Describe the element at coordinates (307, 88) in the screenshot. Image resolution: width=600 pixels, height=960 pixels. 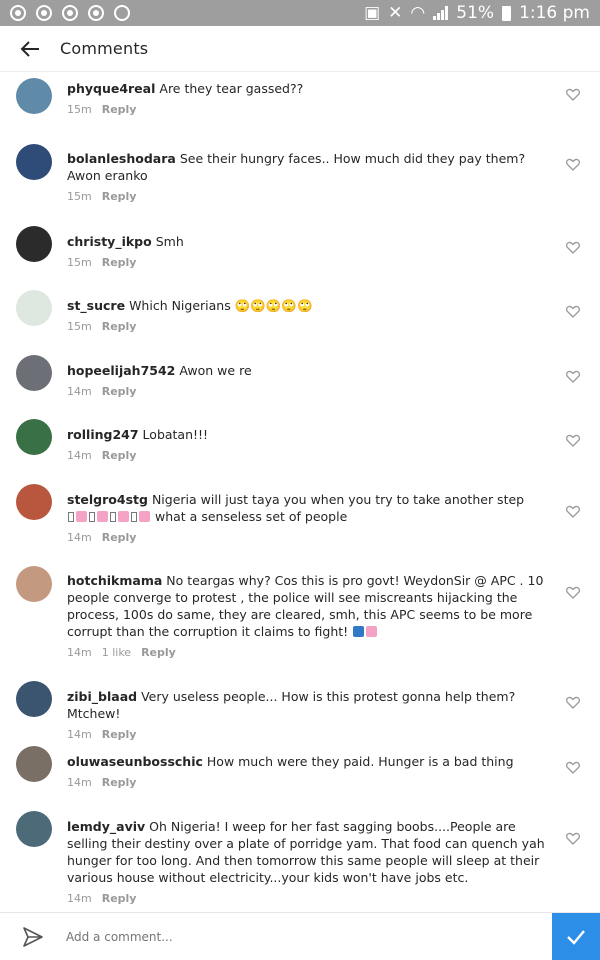
I see `comment-text-line: phyque4real Are they tear gassed??` at that location.